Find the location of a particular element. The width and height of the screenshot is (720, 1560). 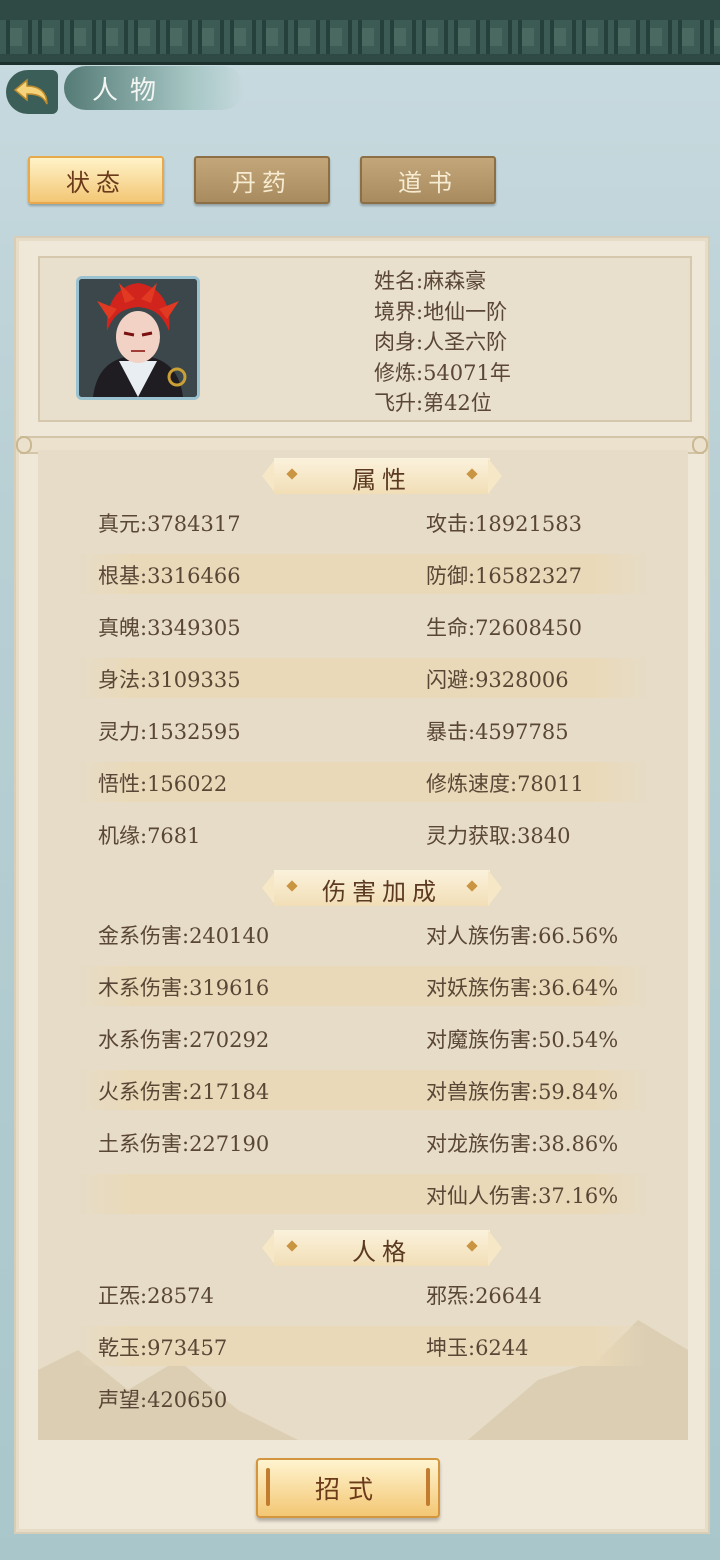

tab-pills: 丹药 is located at coordinates (262, 180).